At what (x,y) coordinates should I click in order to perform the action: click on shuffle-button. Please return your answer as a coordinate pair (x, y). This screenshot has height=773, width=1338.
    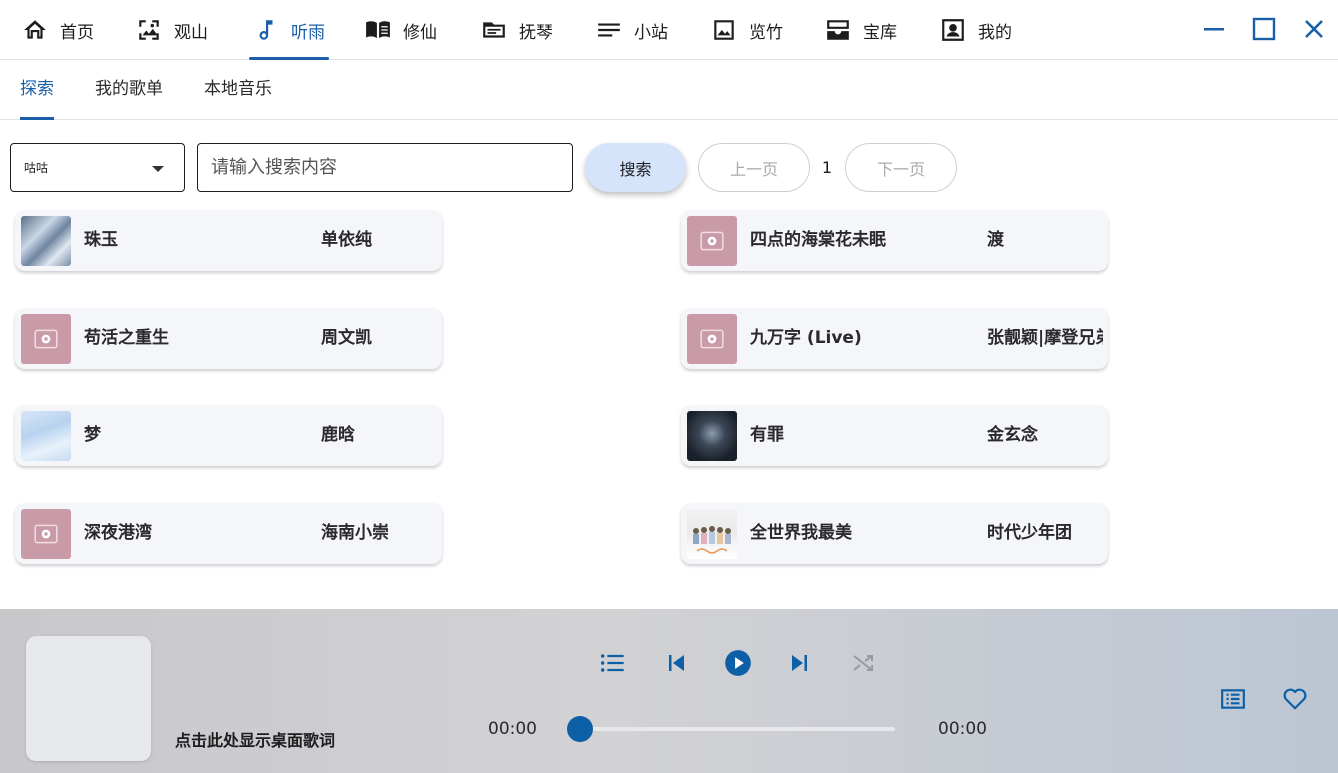
    Looking at the image, I should click on (863, 663).